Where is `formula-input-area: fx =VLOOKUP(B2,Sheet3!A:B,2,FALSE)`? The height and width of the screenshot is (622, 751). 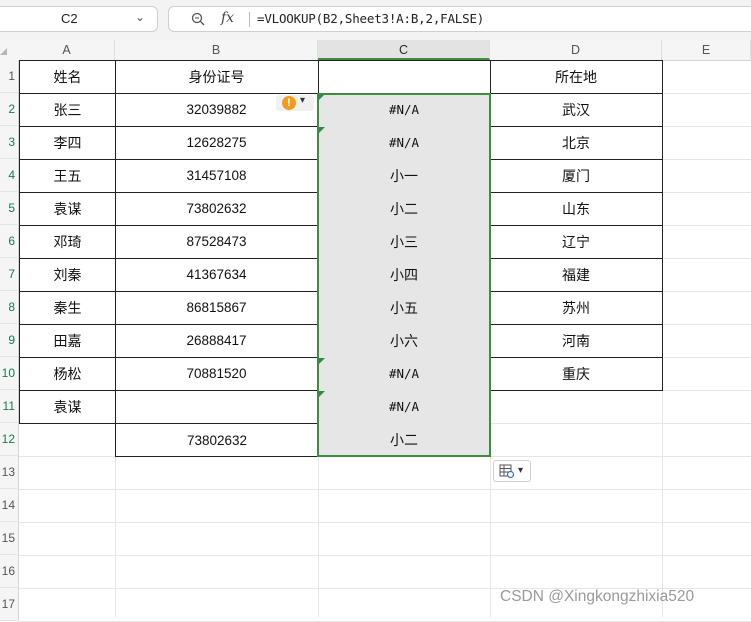 formula-input-area: fx =VLOOKUP(B2,Sheet3!A:B,2,FALSE) is located at coordinates (459, 19).